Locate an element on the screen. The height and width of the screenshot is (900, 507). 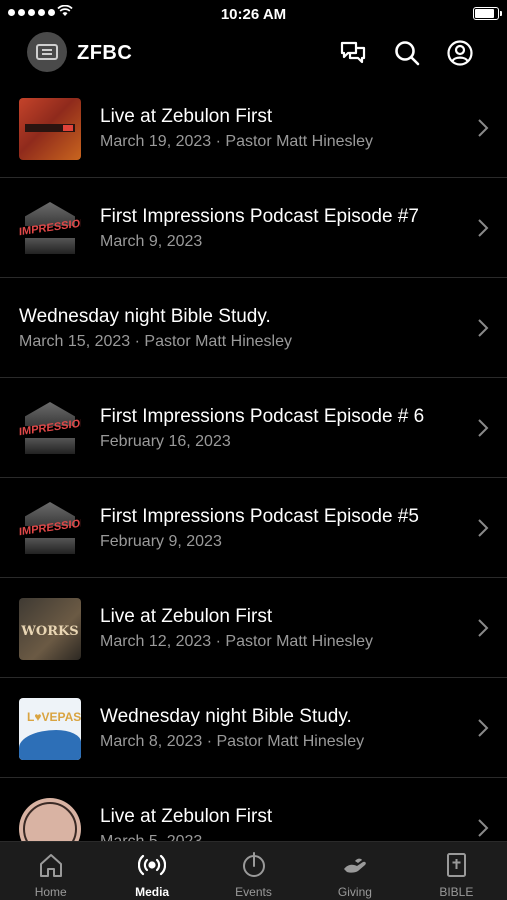
tab-label: BIBLE is located at coordinates (456, 892).